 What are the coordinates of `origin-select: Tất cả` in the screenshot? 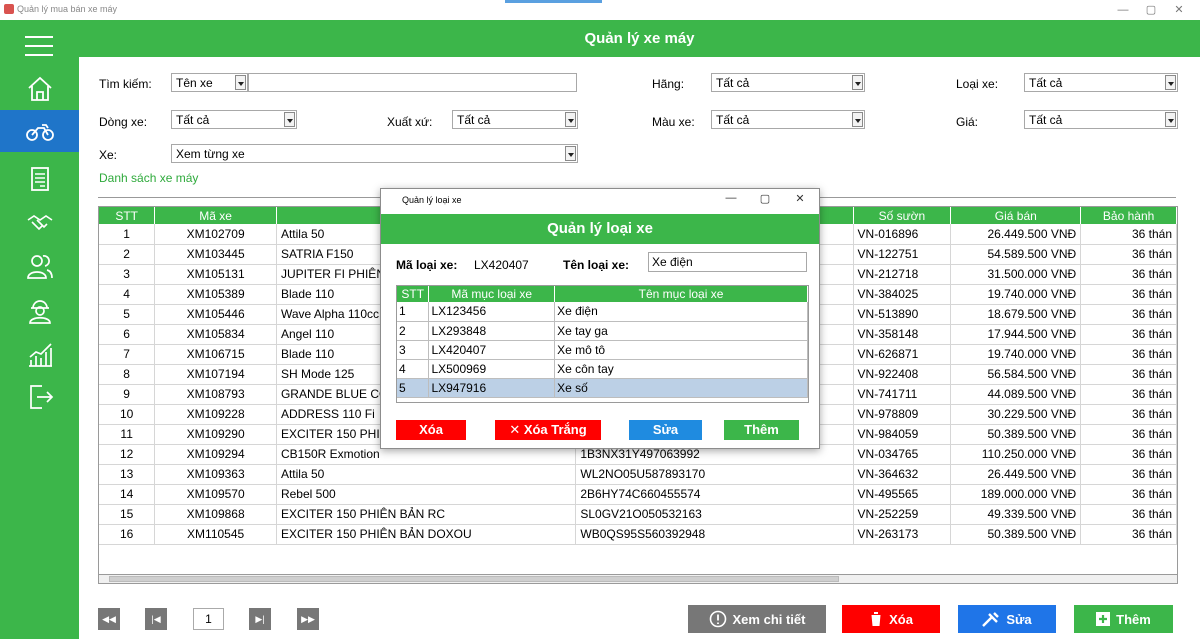 It's located at (515, 119).